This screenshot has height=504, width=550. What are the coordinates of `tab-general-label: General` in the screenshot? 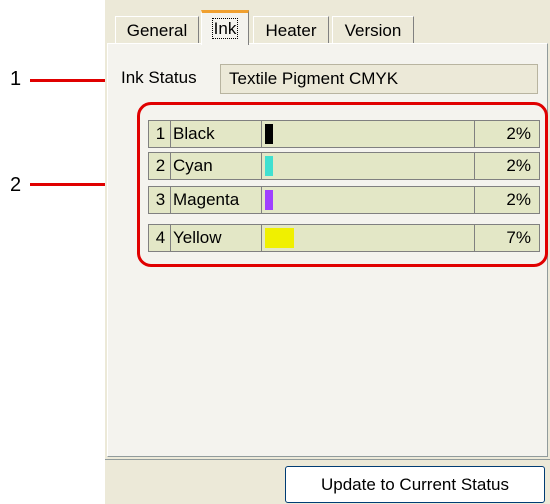 It's located at (157, 30).